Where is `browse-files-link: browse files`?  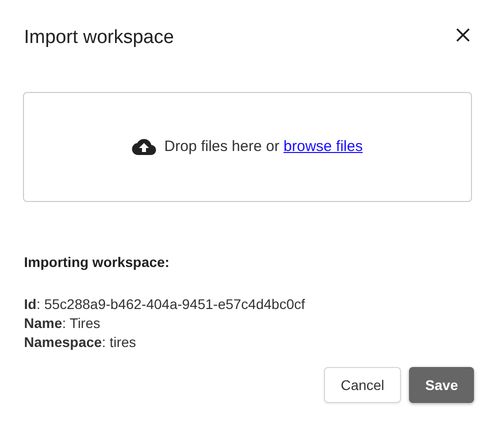 browse-files-link: browse files is located at coordinates (323, 146).